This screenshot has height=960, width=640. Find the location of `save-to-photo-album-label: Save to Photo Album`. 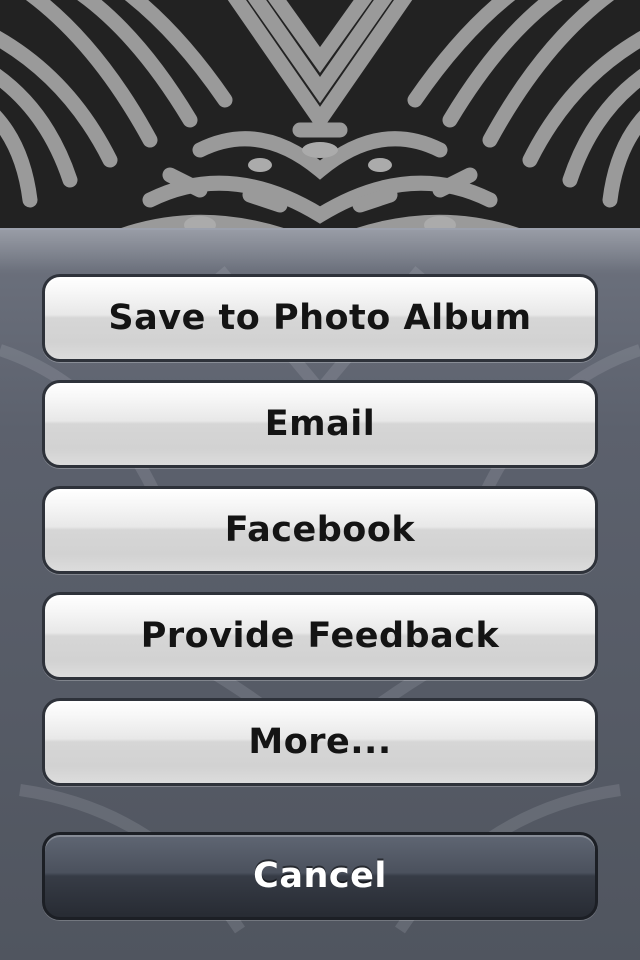

save-to-photo-album-label: Save to Photo Album is located at coordinates (320, 318).